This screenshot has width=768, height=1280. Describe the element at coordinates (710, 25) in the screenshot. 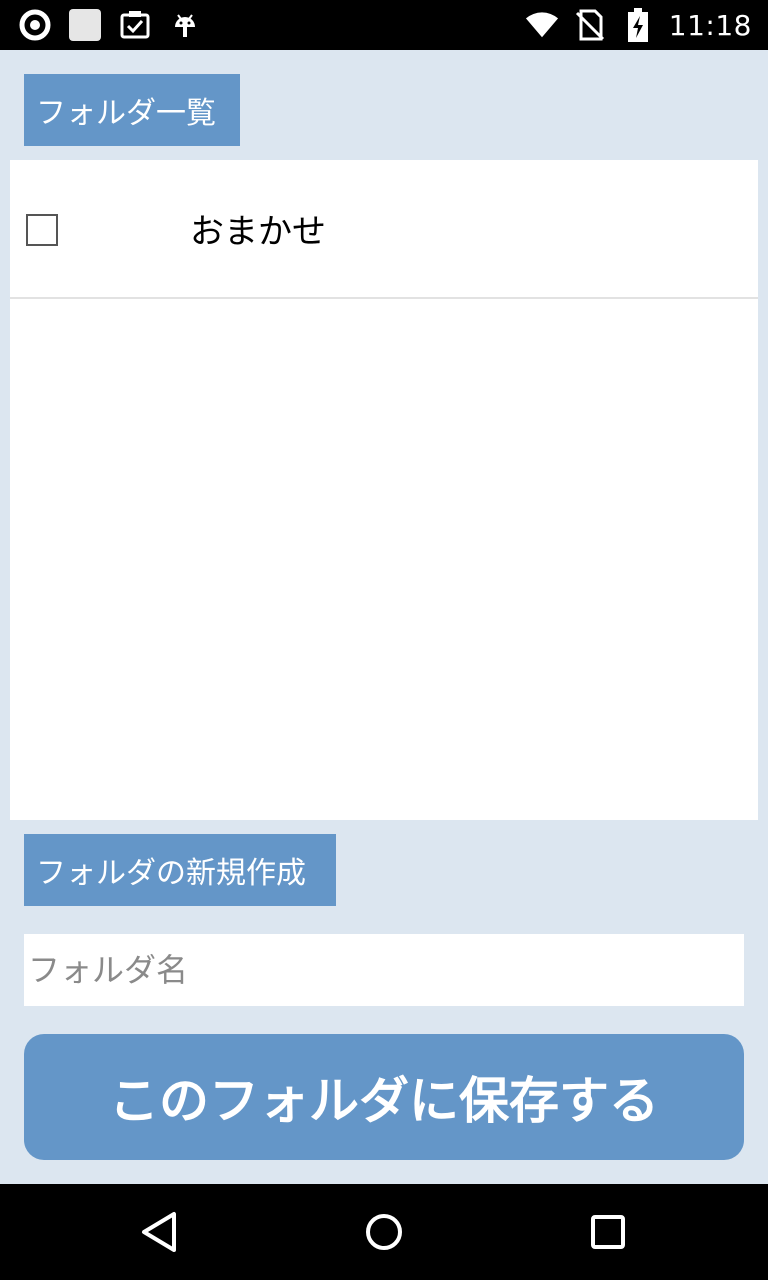

I see `clock: 11:18` at that location.